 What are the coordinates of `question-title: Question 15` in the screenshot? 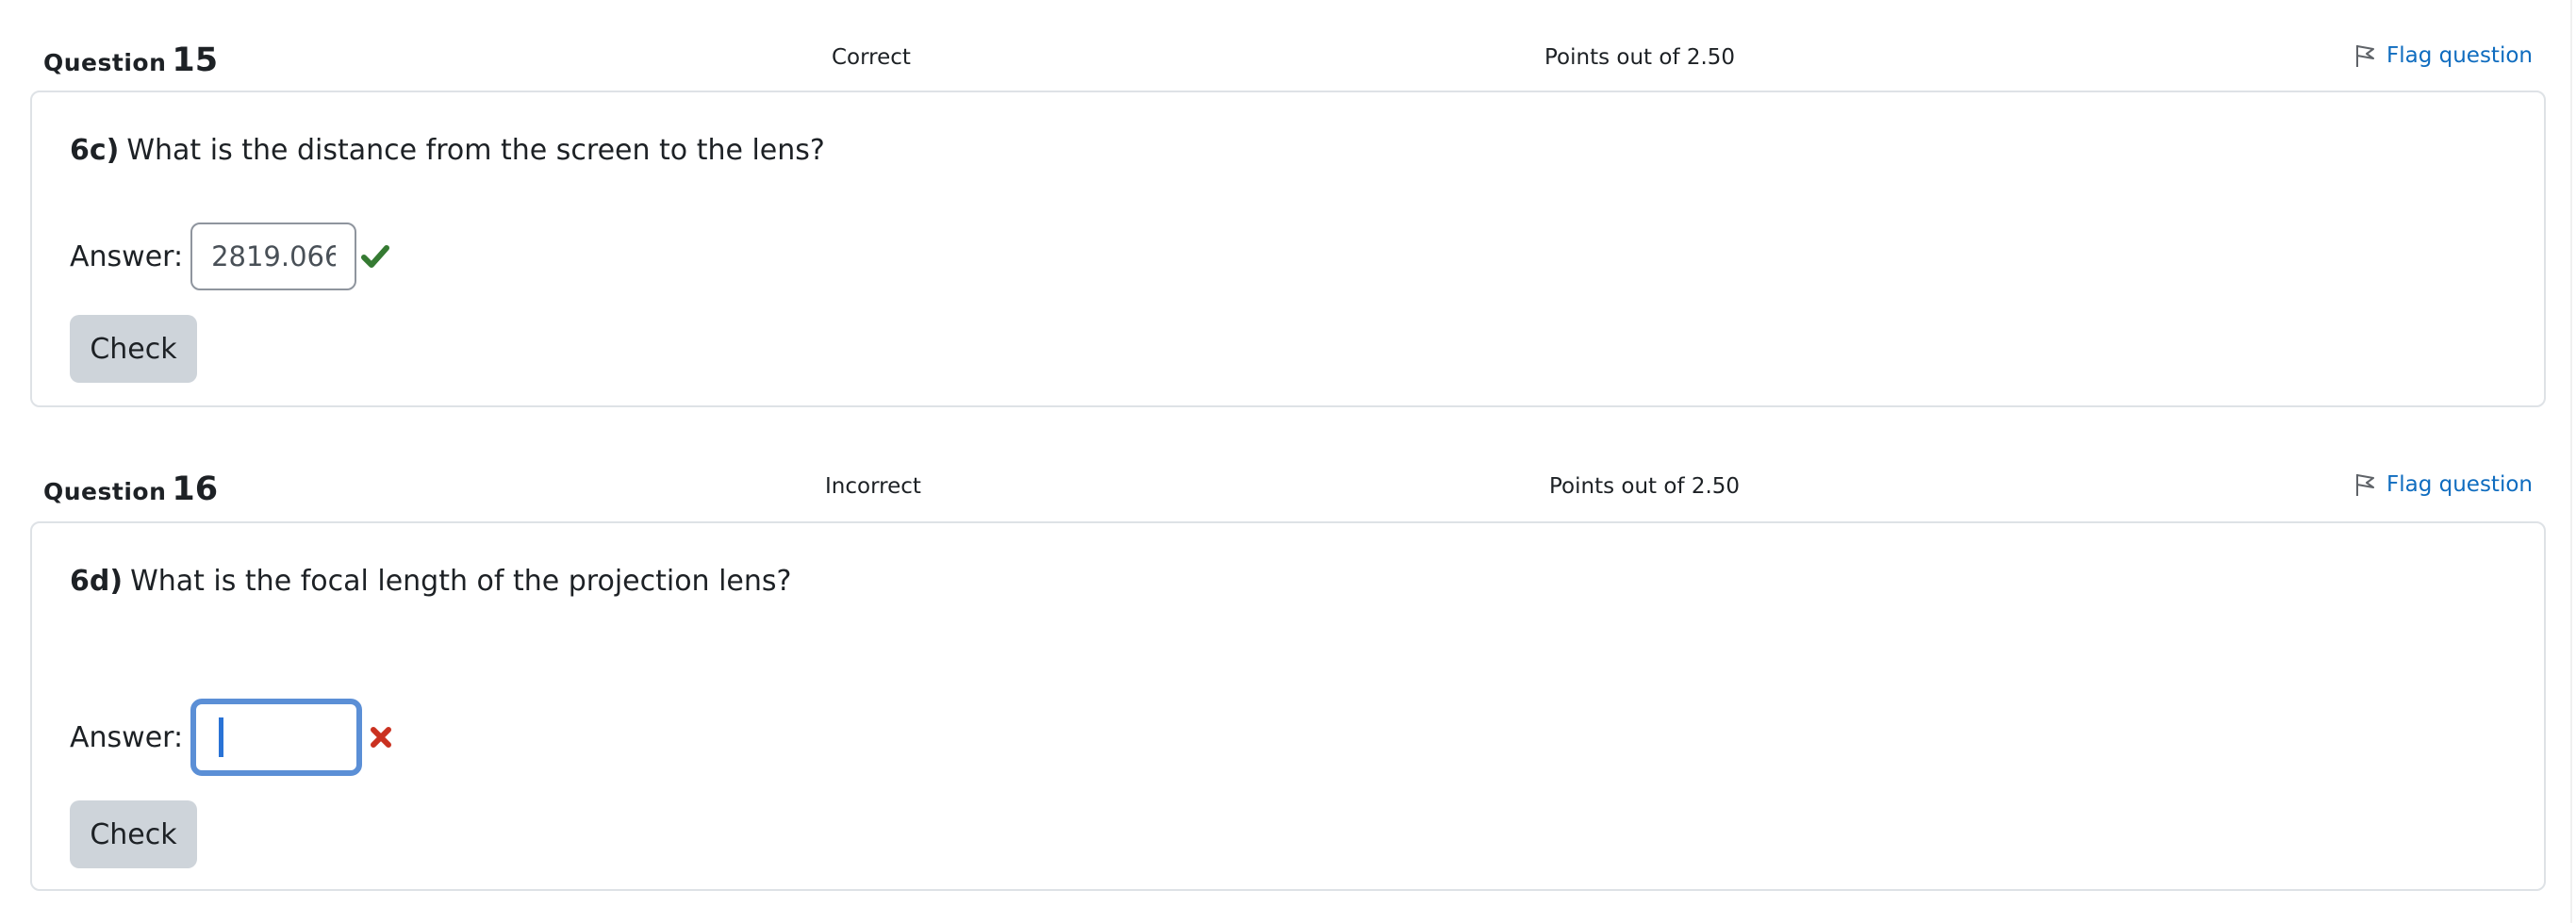 It's located at (130, 60).